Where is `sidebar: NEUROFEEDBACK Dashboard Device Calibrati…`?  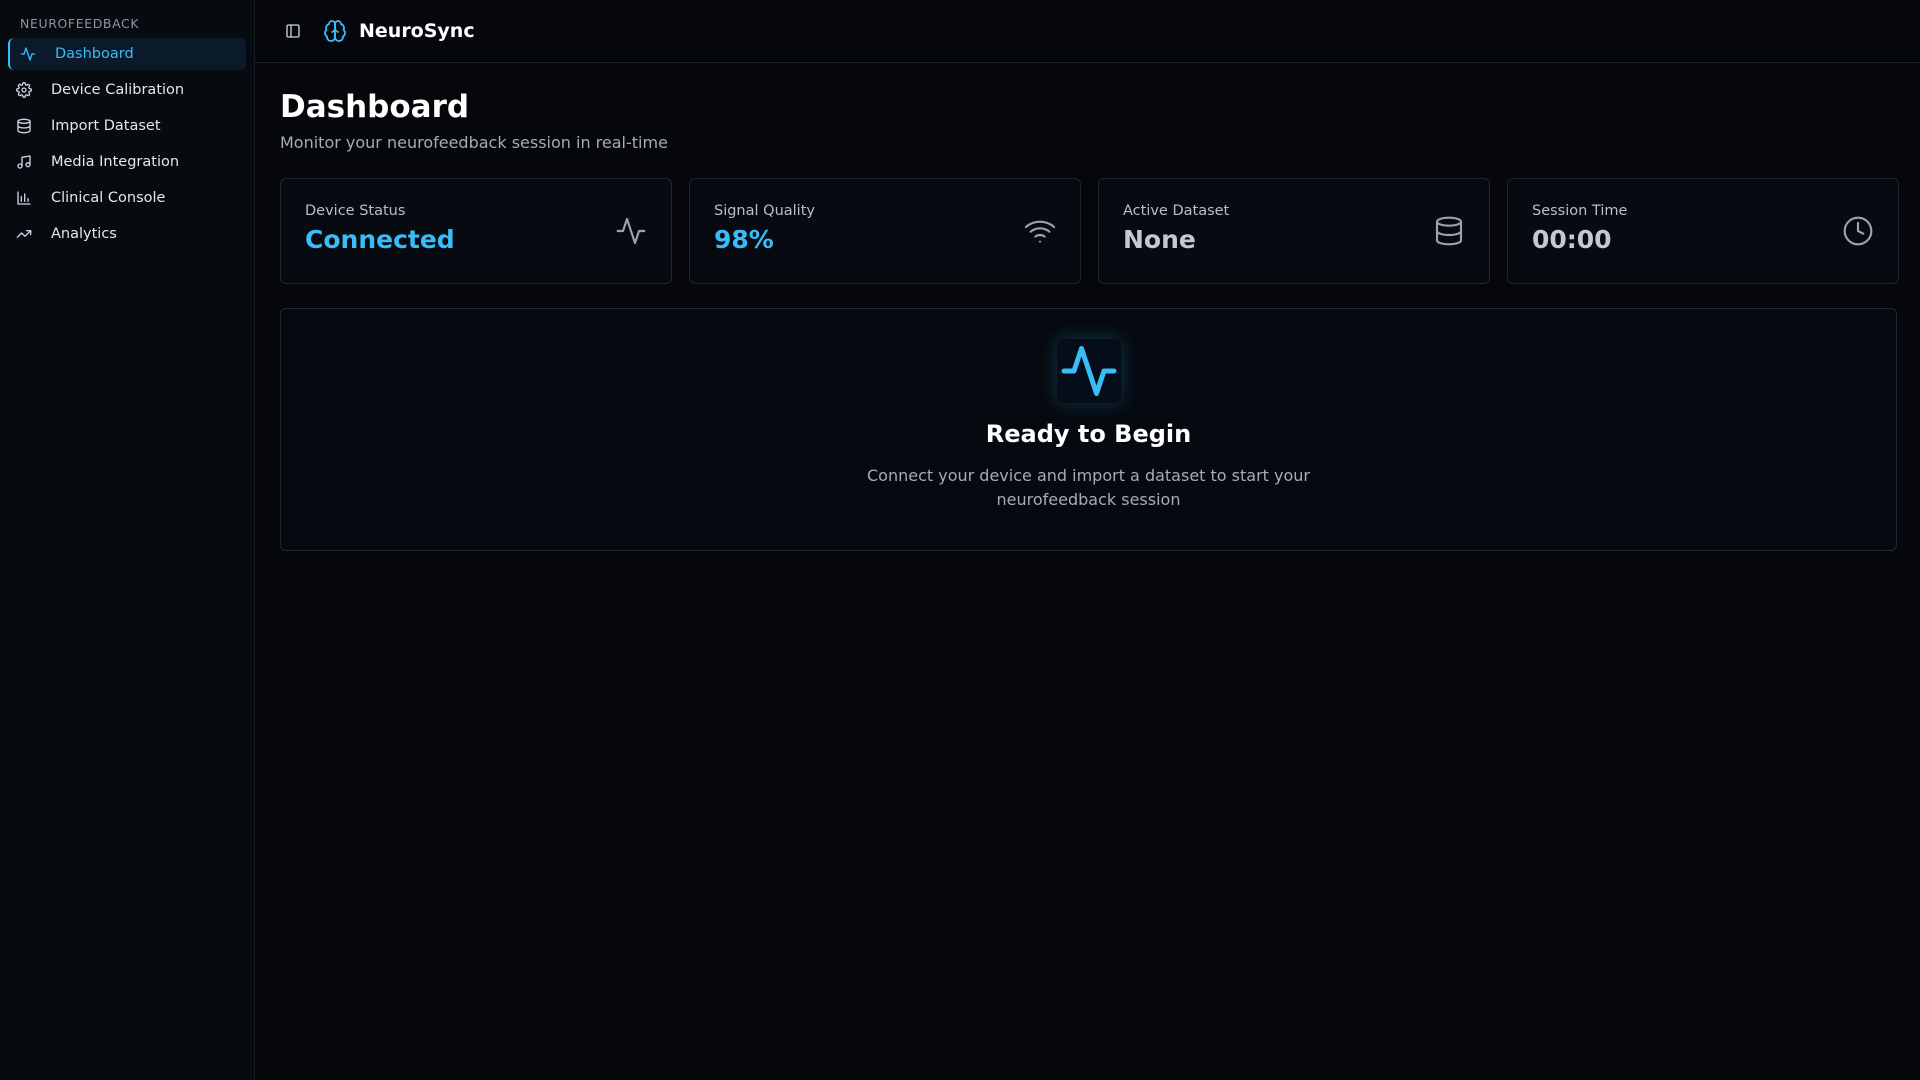 sidebar: NEUROFEEDBACK Dashboard Device Calibrati… is located at coordinates (127, 540).